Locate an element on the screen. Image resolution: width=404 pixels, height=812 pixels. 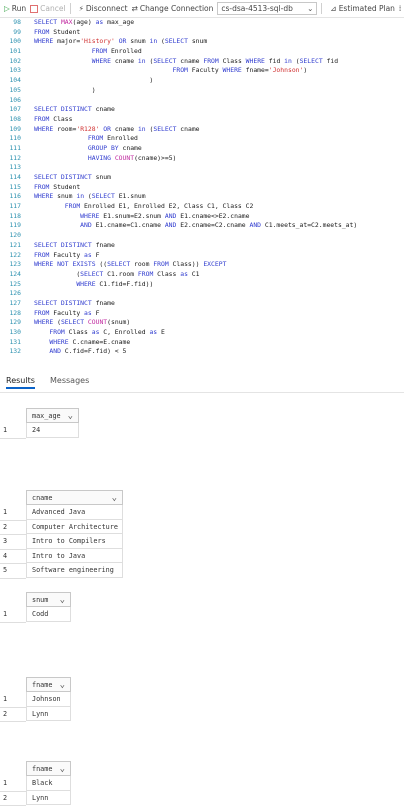
code-token: C.fid=F.fid) < 5 is located at coordinates (93, 351).